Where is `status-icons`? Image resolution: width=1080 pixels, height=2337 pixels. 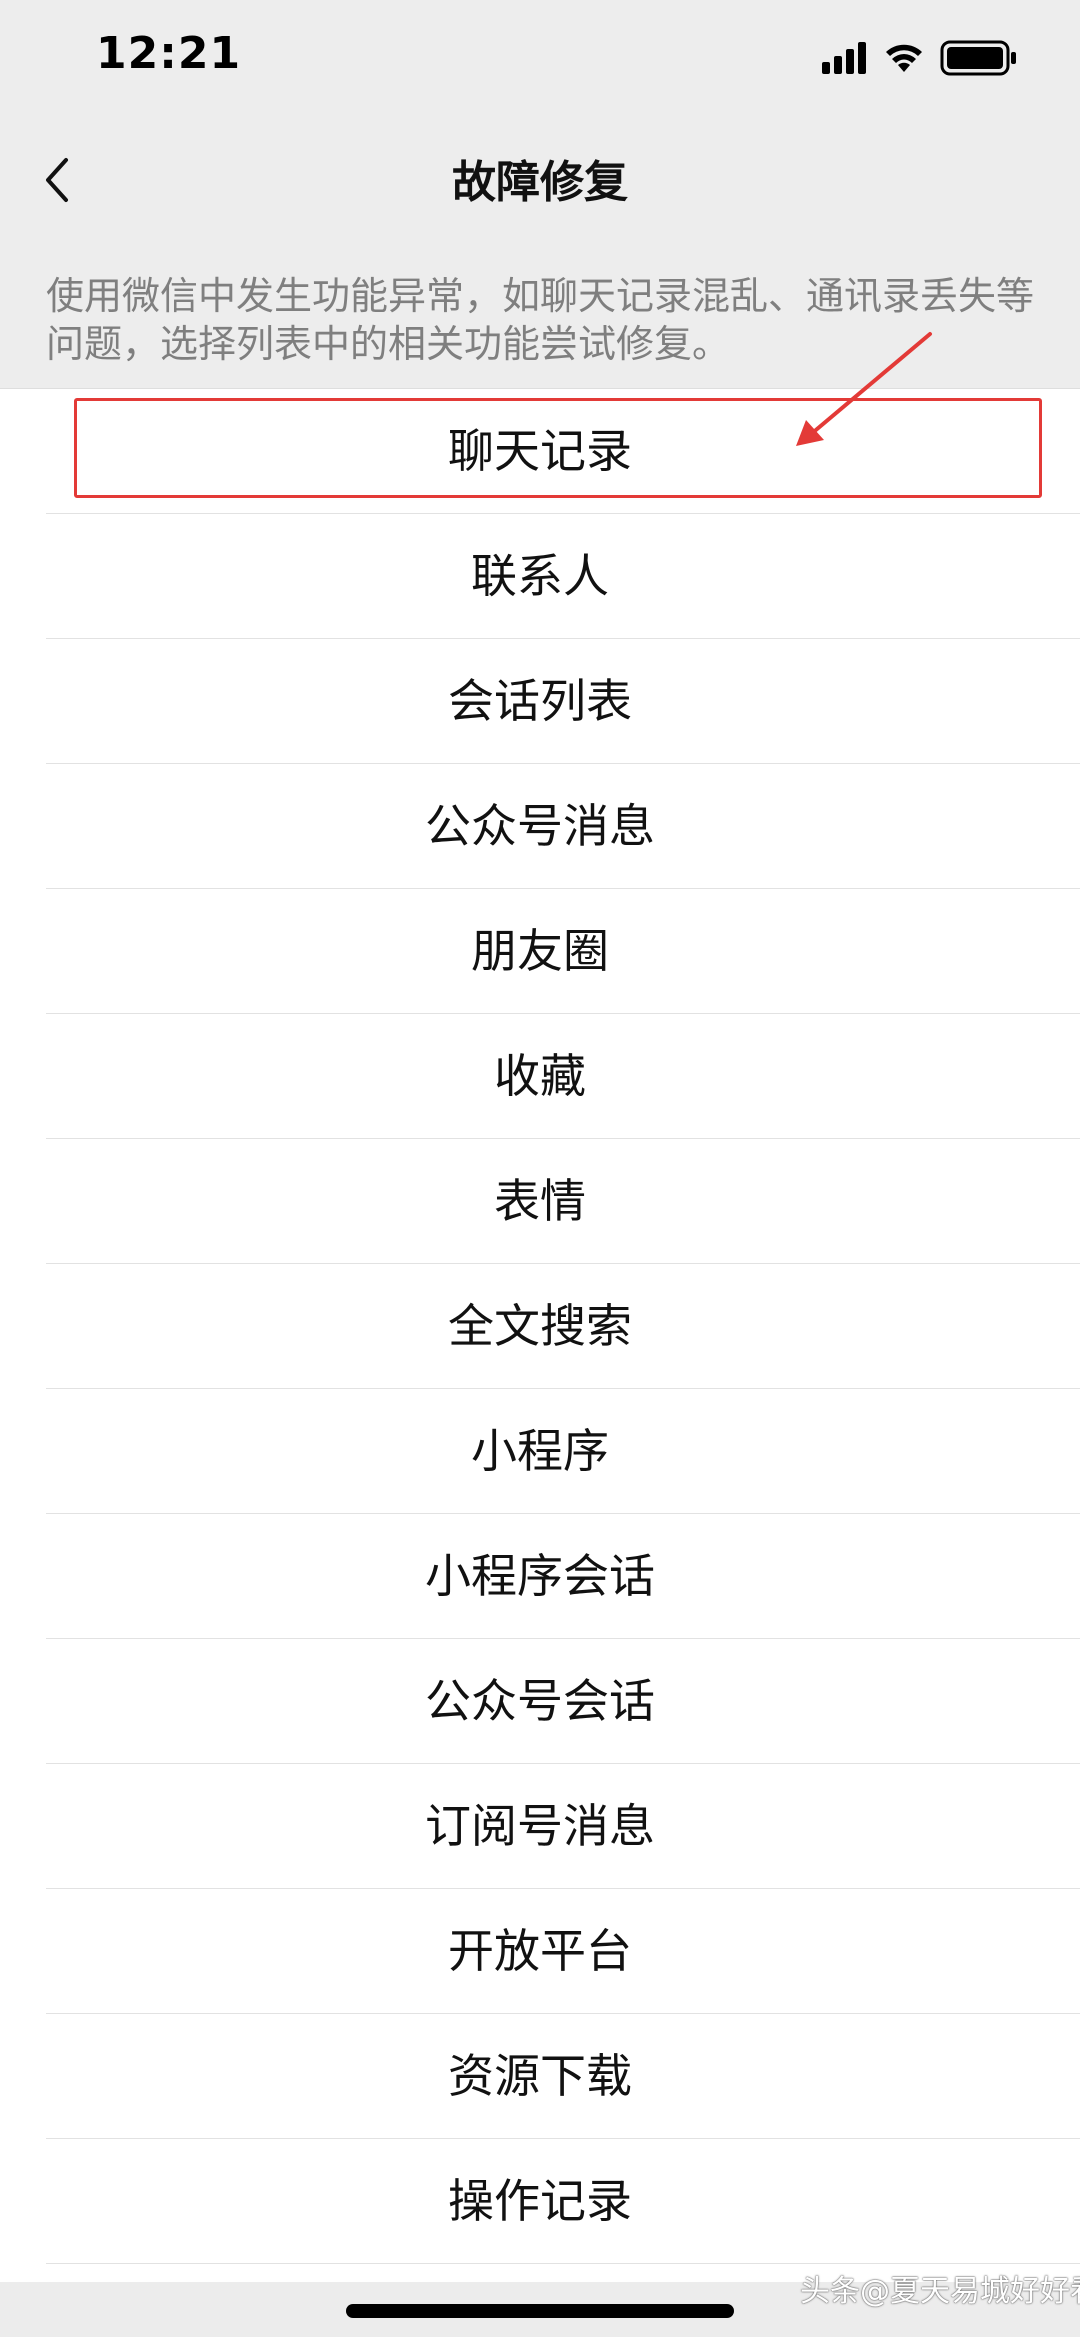 status-icons is located at coordinates (919, 58).